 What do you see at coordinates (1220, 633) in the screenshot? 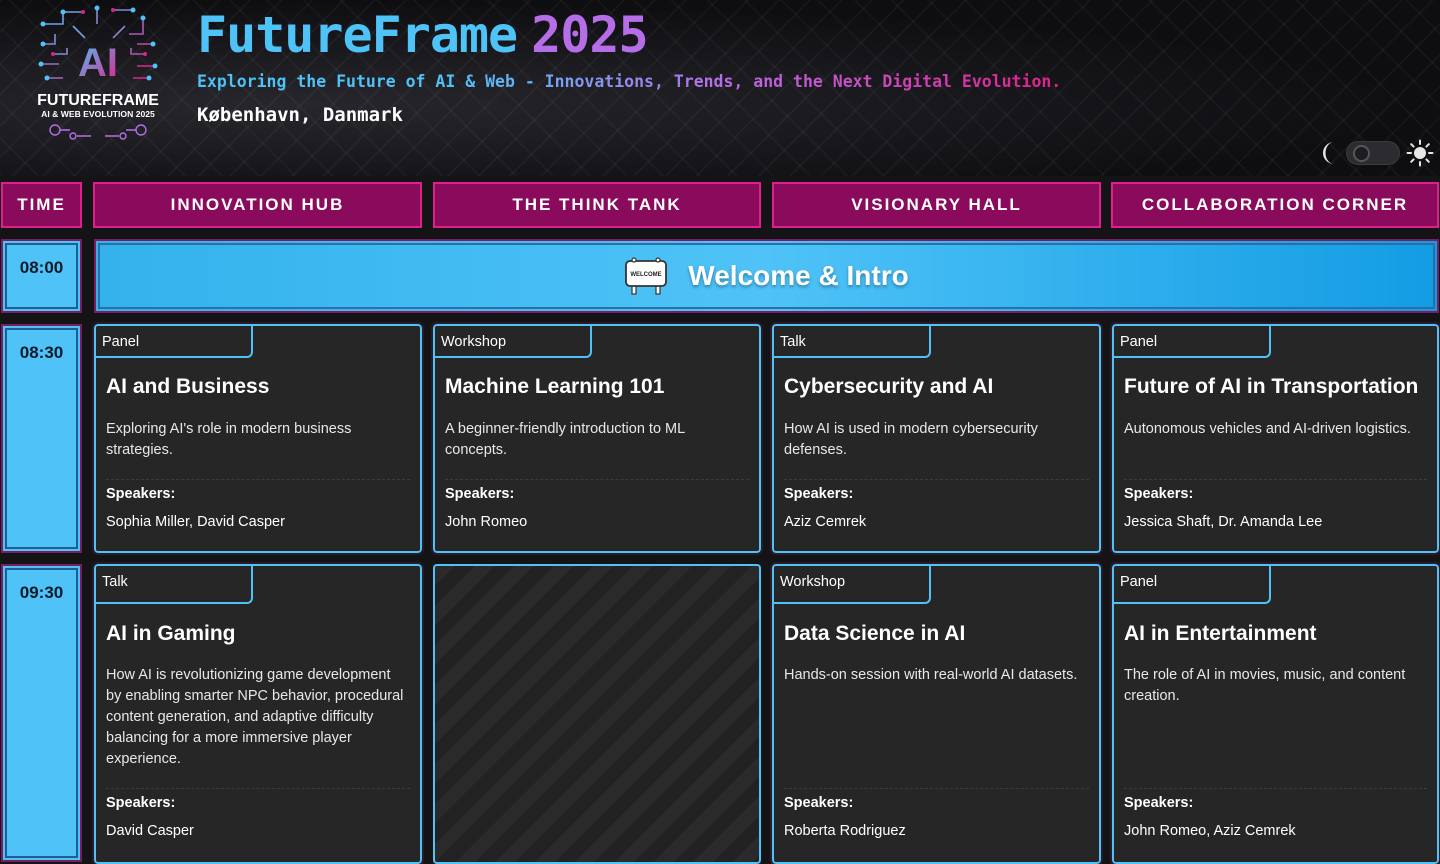
I see `session-title: AI in Entertainment` at bounding box center [1220, 633].